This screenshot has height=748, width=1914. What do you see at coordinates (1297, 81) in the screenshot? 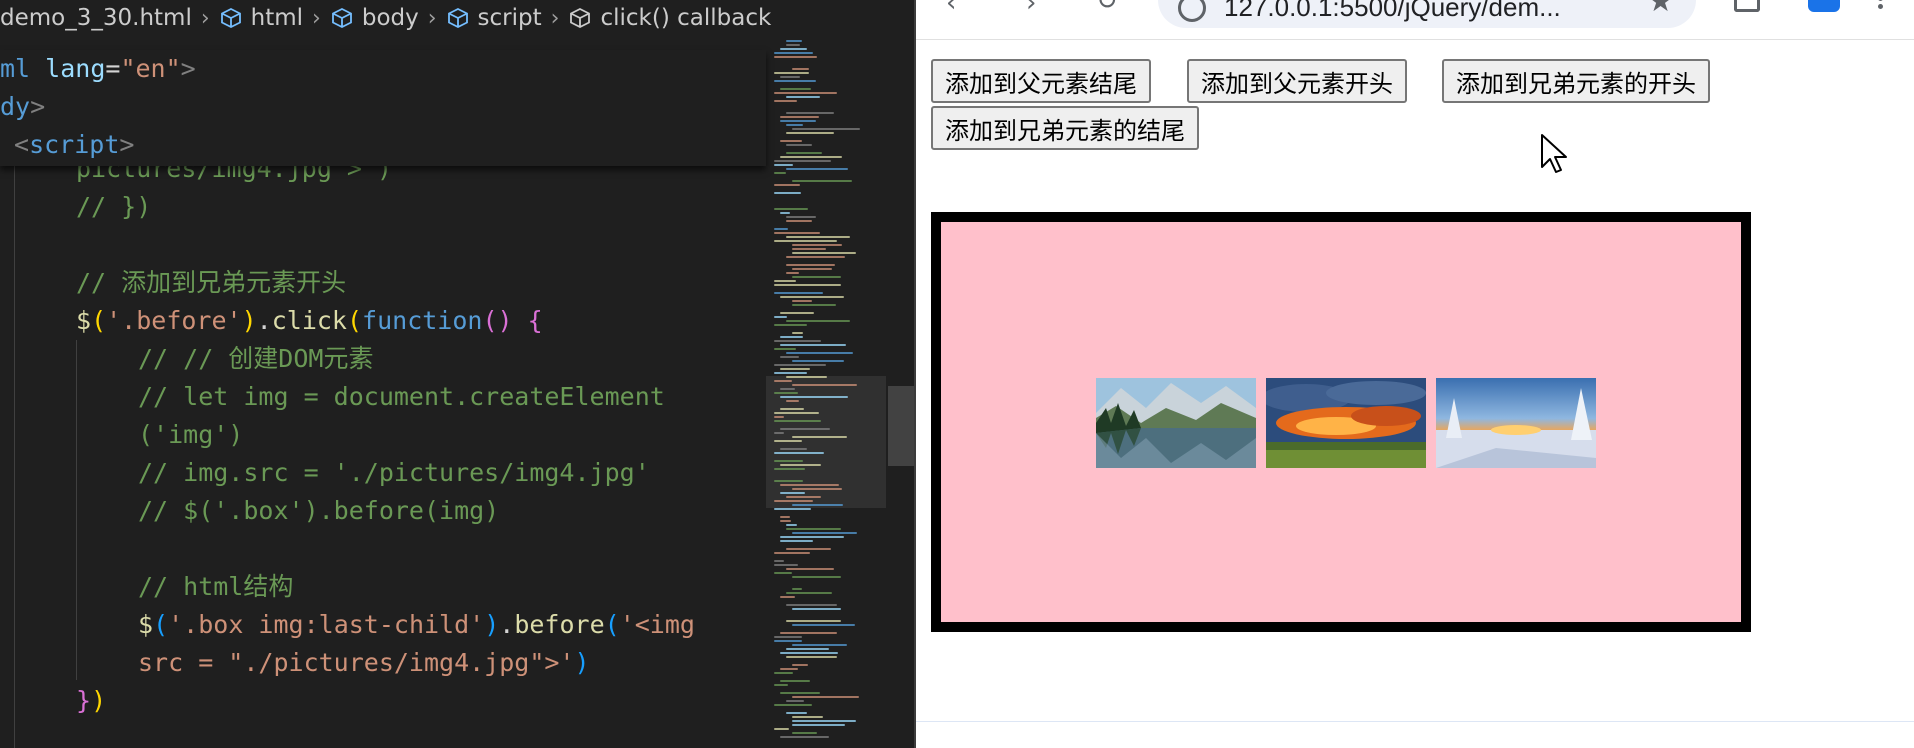
I see `prepend-button: 添加到父元素开头` at bounding box center [1297, 81].